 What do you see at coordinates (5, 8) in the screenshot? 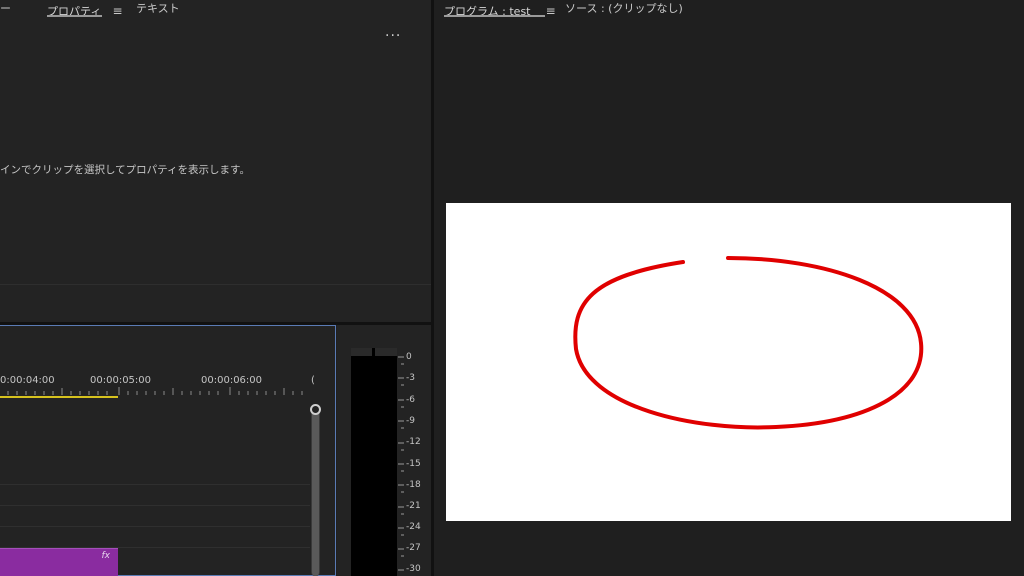
I see `tab-partial-left: ー` at bounding box center [5, 8].